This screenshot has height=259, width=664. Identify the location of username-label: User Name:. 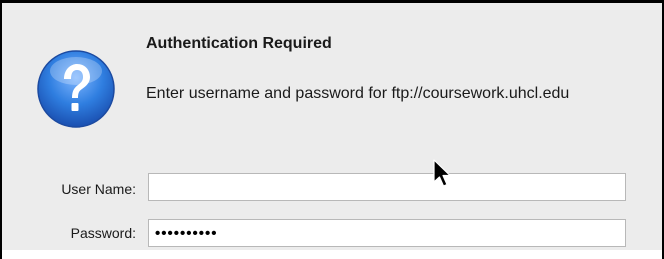
(98, 189).